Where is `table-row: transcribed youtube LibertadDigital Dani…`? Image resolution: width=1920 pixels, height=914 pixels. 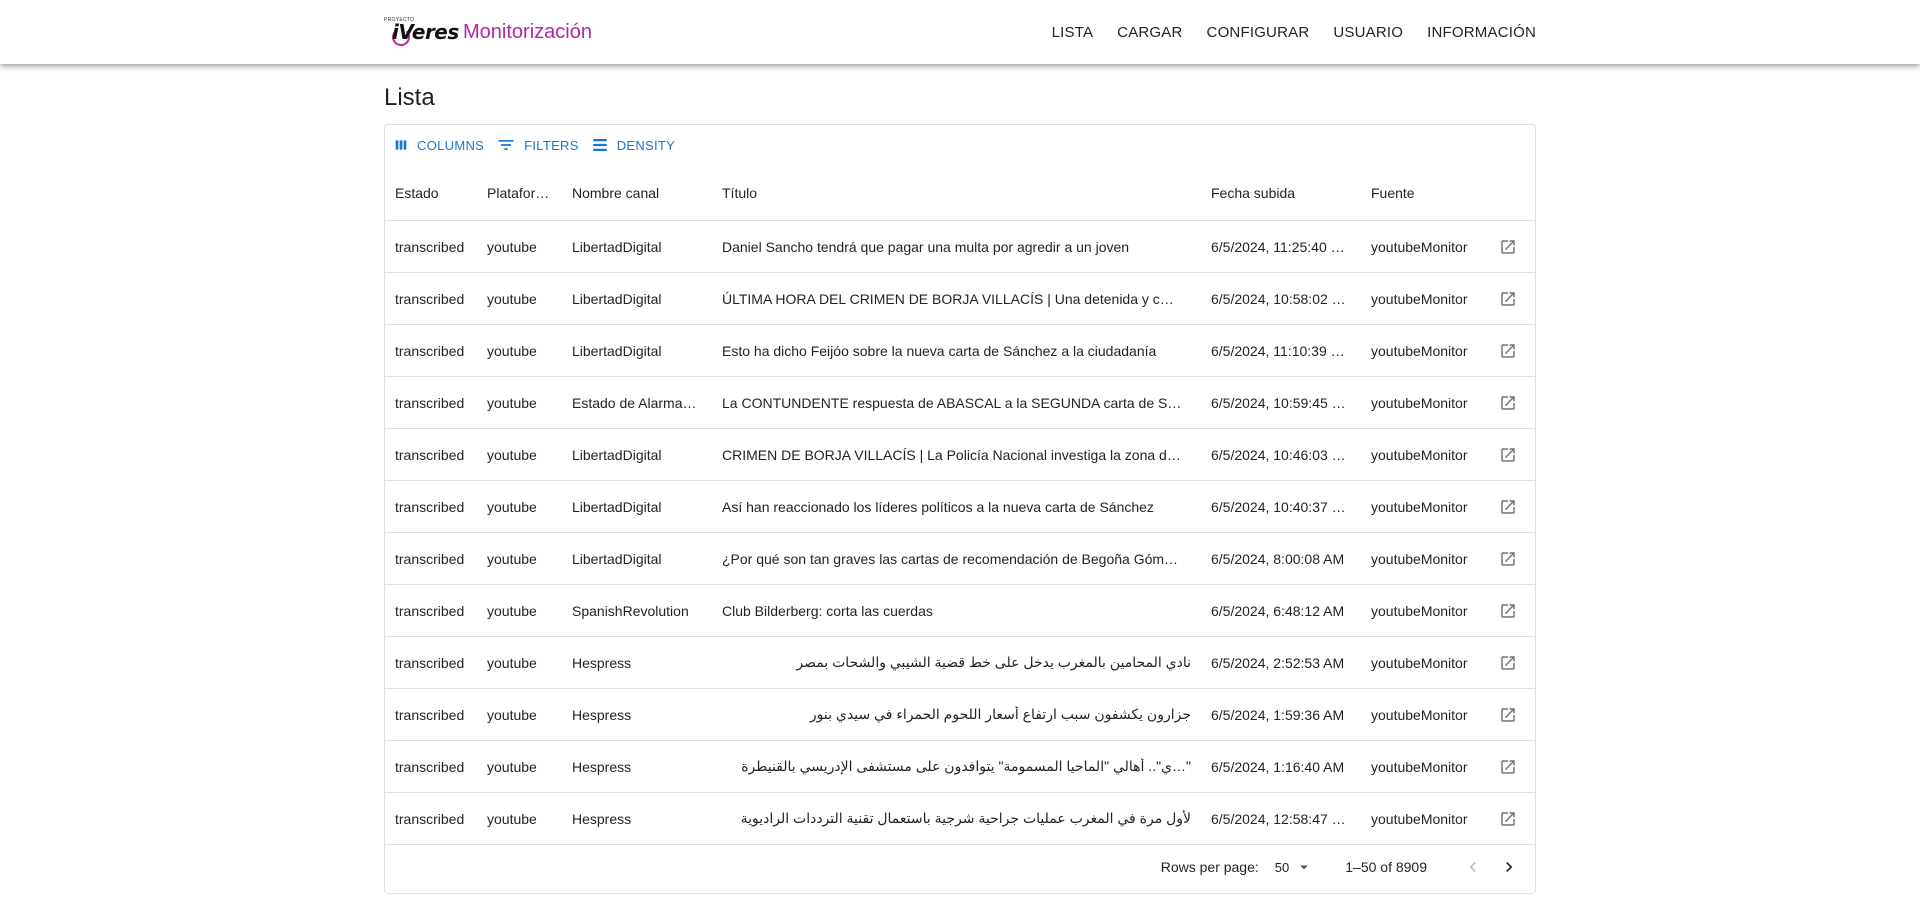
table-row: transcribed youtube LibertadDigital Dani… is located at coordinates (960, 247).